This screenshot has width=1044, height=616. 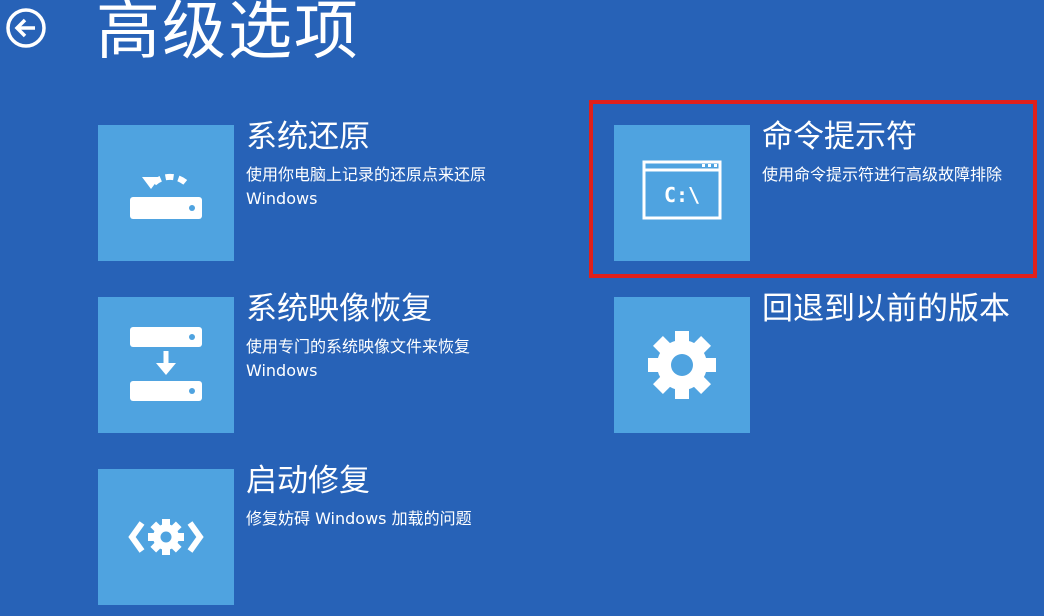 What do you see at coordinates (358, 358) in the screenshot?
I see `option-description: 使用专门的系统映像文件来恢复 Windows` at bounding box center [358, 358].